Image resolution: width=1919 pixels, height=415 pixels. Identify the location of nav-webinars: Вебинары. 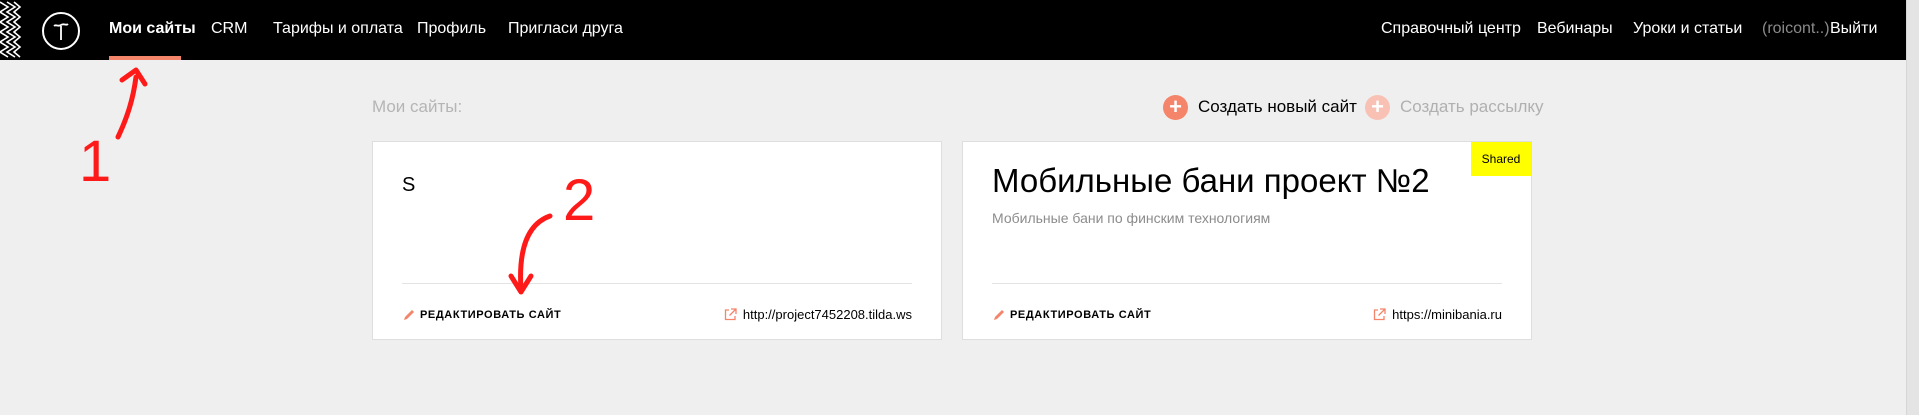
(1575, 29).